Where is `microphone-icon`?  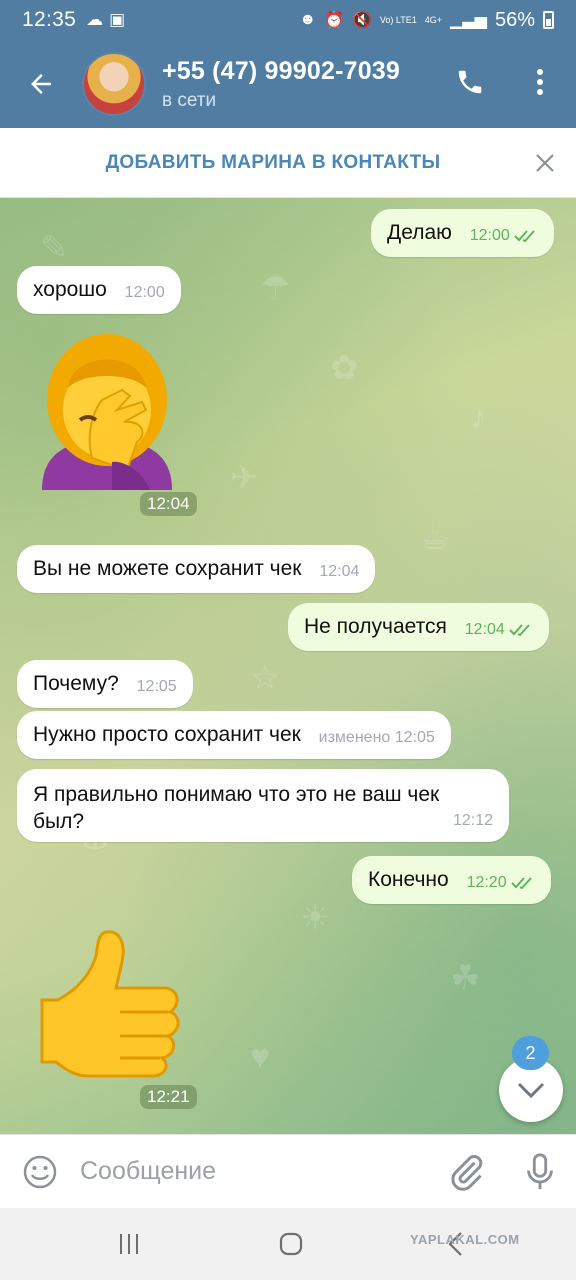
microphone-icon is located at coordinates (540, 1171).